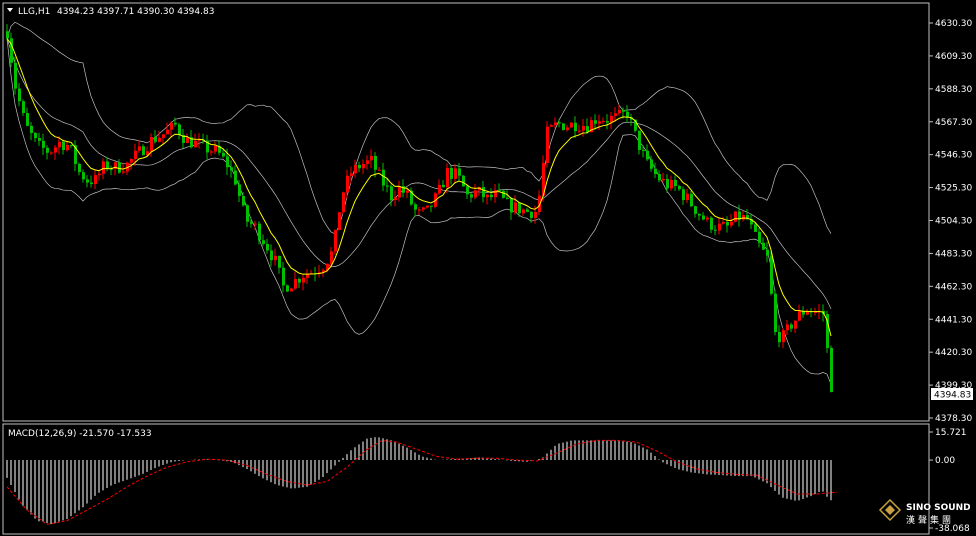 The width and height of the screenshot is (976, 536). Describe the element at coordinates (953, 353) in the screenshot. I see `price-label: 4420.30` at that location.